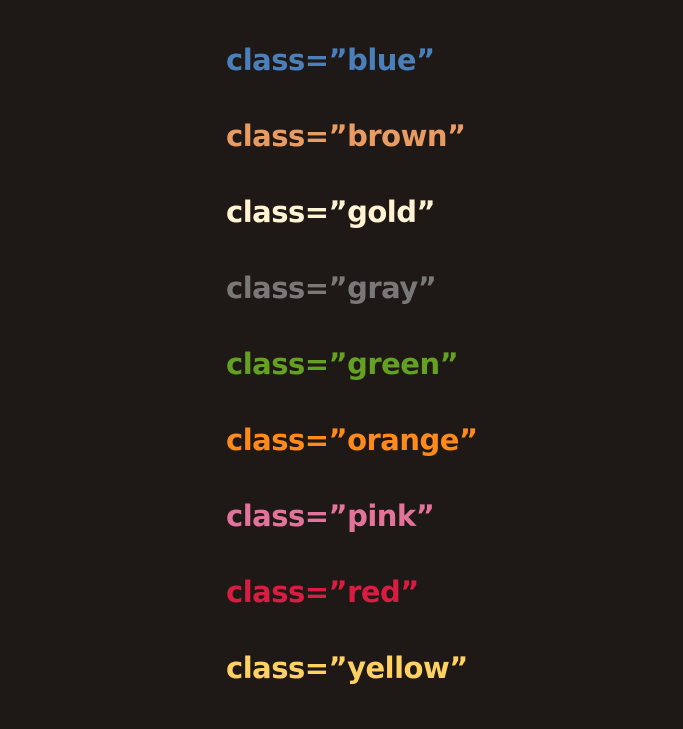 The width and height of the screenshot is (683, 729). What do you see at coordinates (322, 592) in the screenshot?
I see `class-label-red: class=”red”` at bounding box center [322, 592].